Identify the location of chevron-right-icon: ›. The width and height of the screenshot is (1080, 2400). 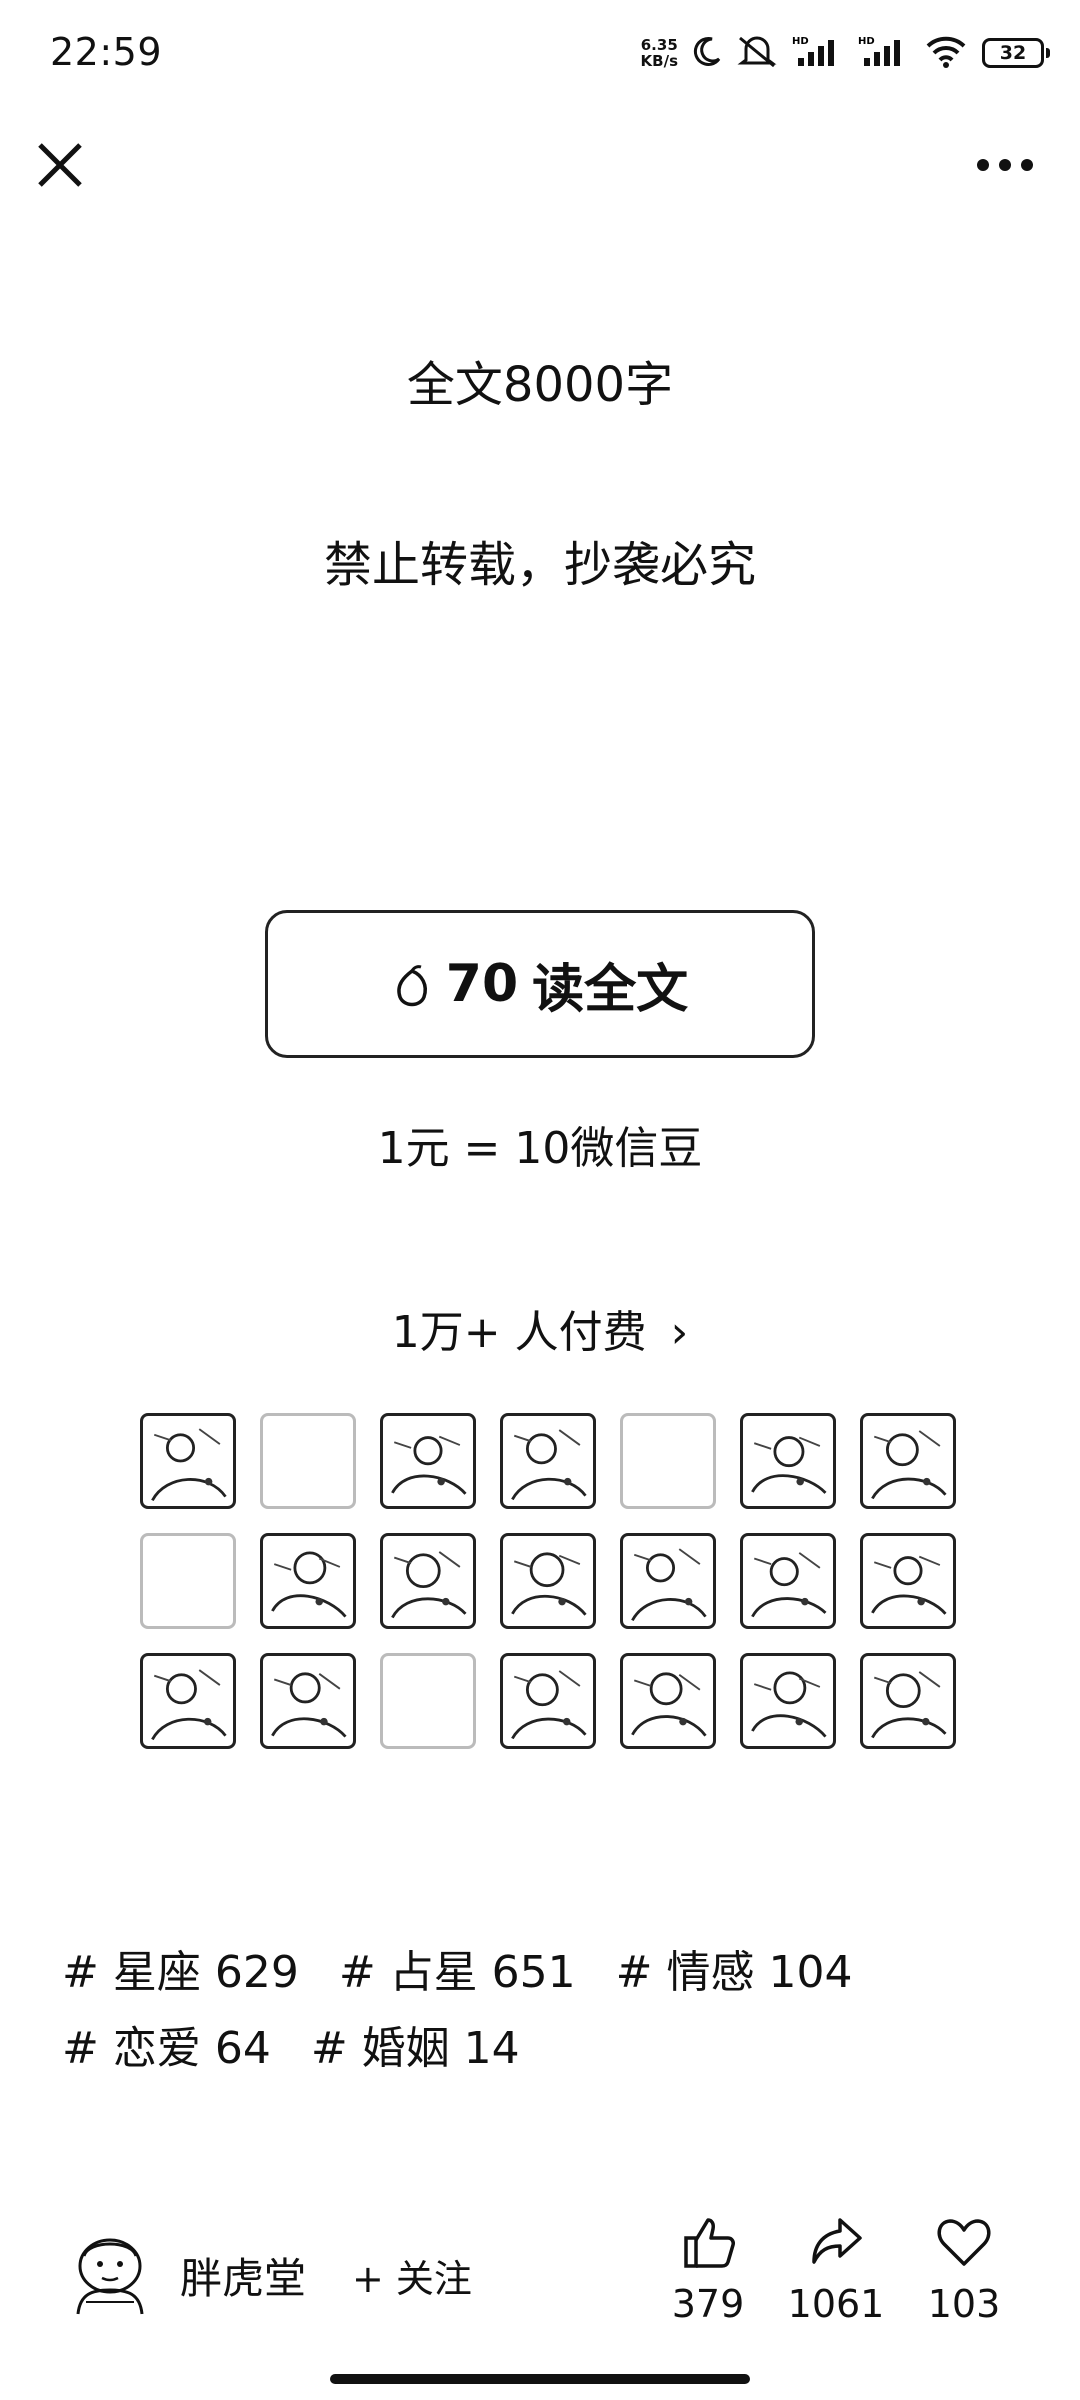
(679, 1332).